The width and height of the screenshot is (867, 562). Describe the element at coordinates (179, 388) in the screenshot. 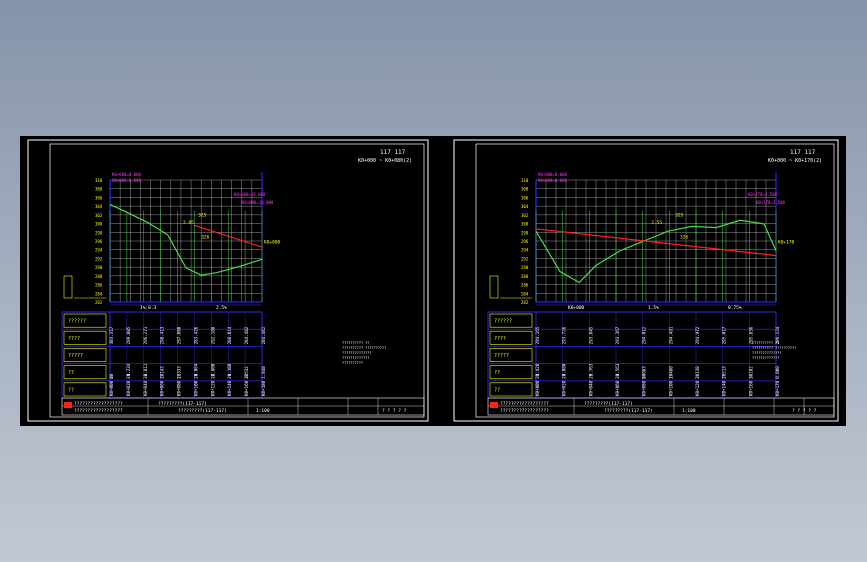

I see `table-cell: K0+080` at that location.